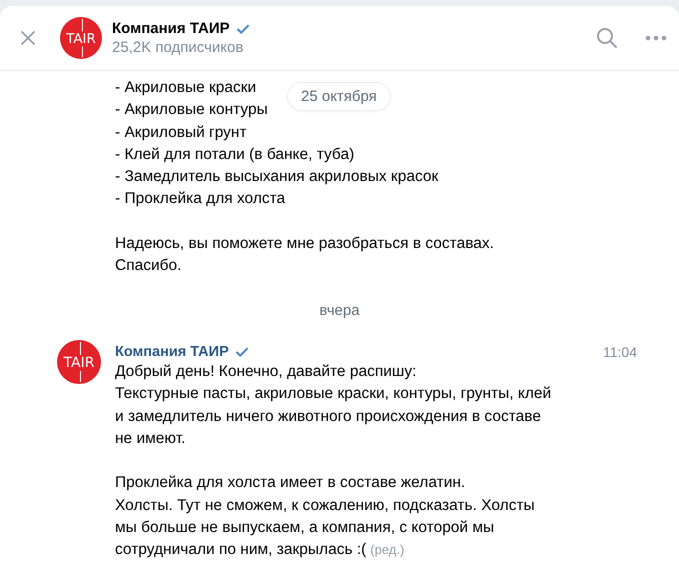 This screenshot has width=679, height=574. Describe the element at coordinates (290, 483) in the screenshot. I see `message-line: Проклейка для холста имеет в составе желатин.` at that location.